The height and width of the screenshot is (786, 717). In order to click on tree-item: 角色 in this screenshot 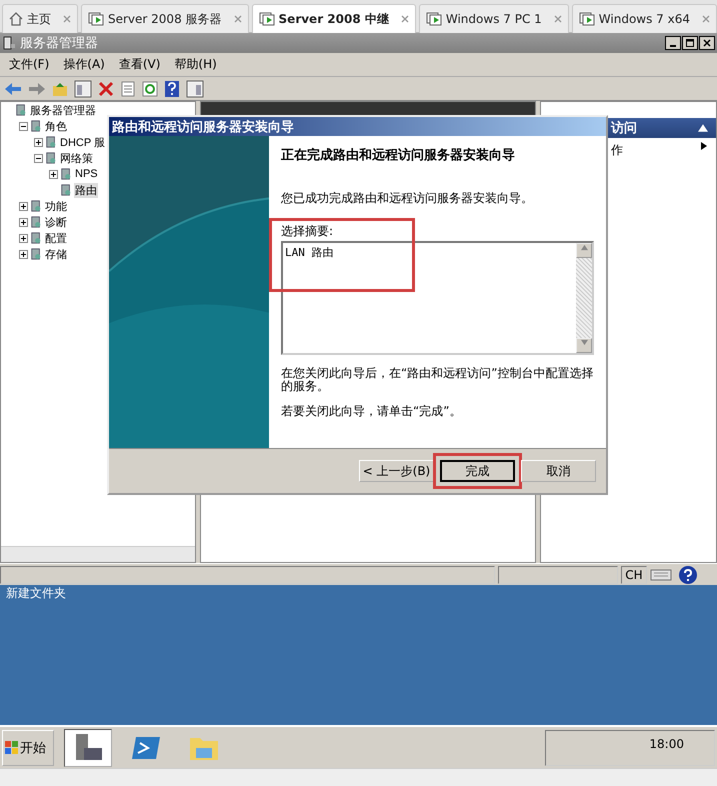, I will do `click(56, 126)`.